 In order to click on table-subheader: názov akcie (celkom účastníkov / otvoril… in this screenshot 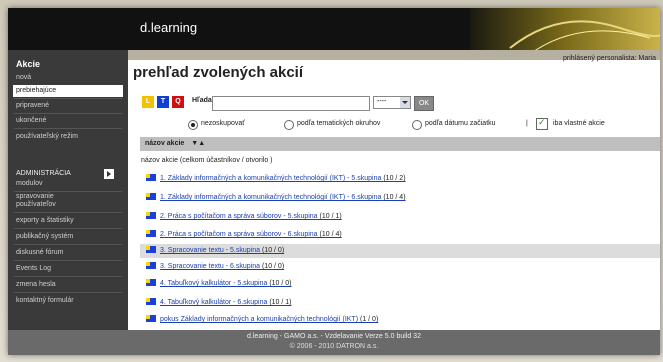, I will do `click(207, 160)`.